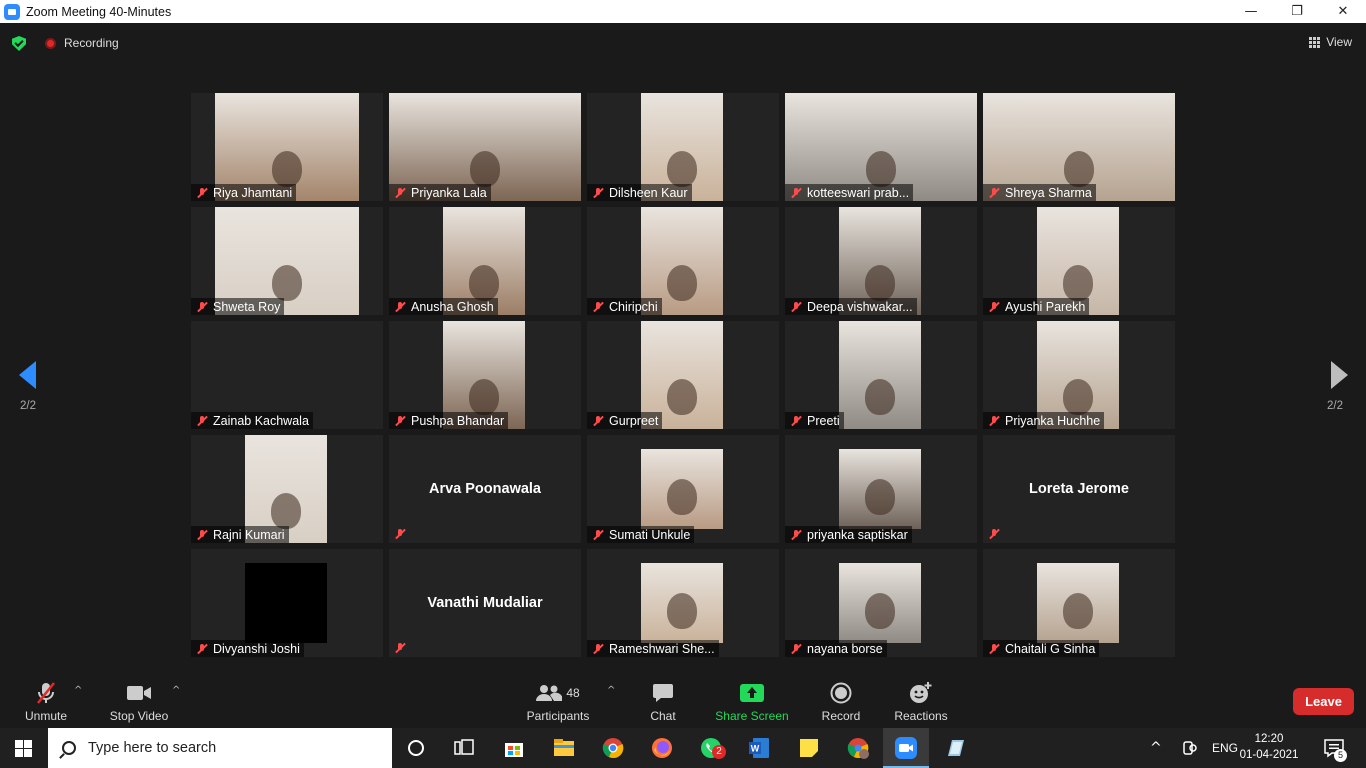 The image size is (1366, 768). I want to click on chrome-profile-icon, so click(858, 748).